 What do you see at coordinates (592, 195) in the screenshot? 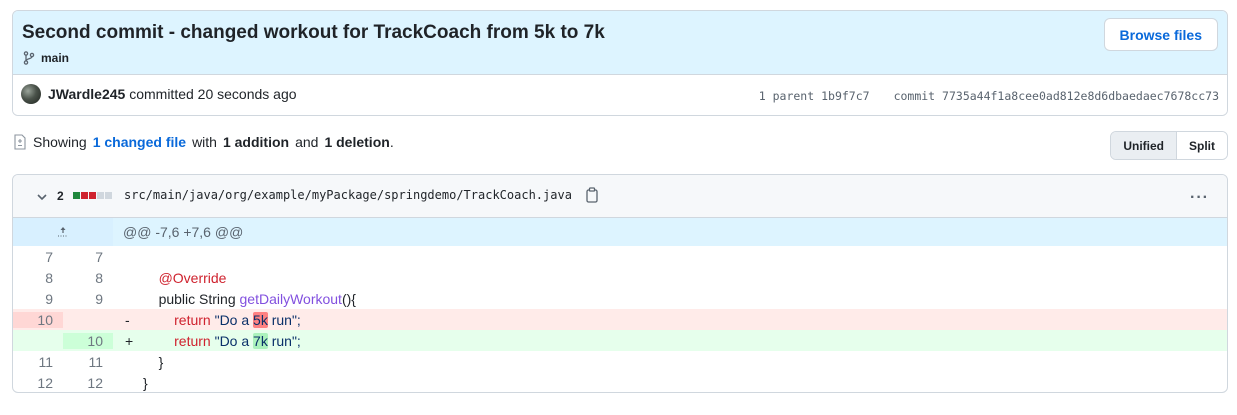
I see `copy-icon` at bounding box center [592, 195].